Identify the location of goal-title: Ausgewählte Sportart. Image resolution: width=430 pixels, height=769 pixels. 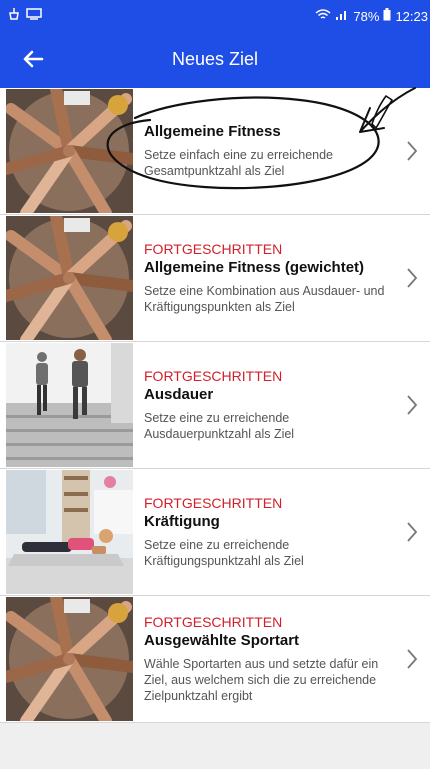
(222, 640).